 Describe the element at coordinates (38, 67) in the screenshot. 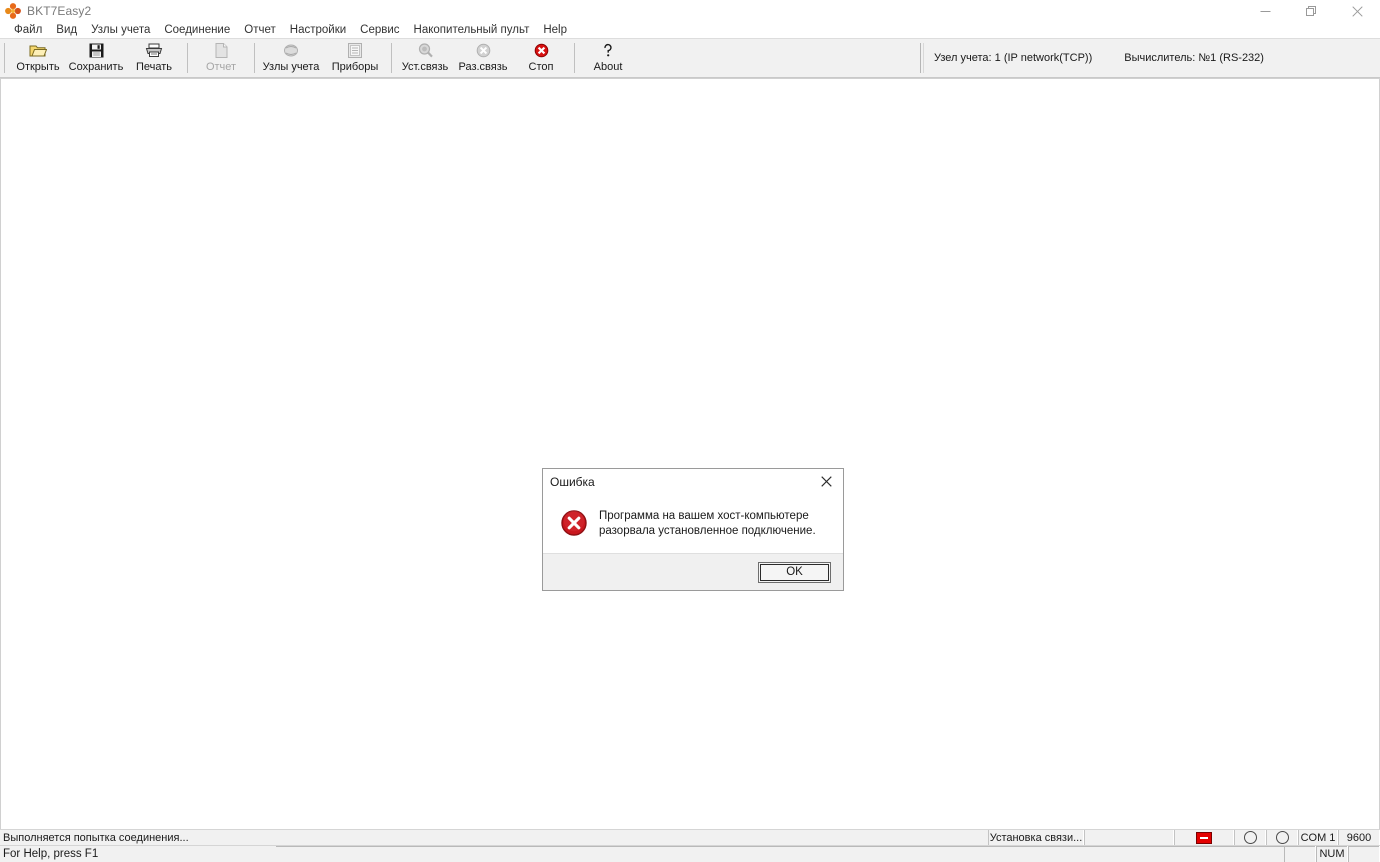

I see `toolbar-label-open: Открыть` at that location.